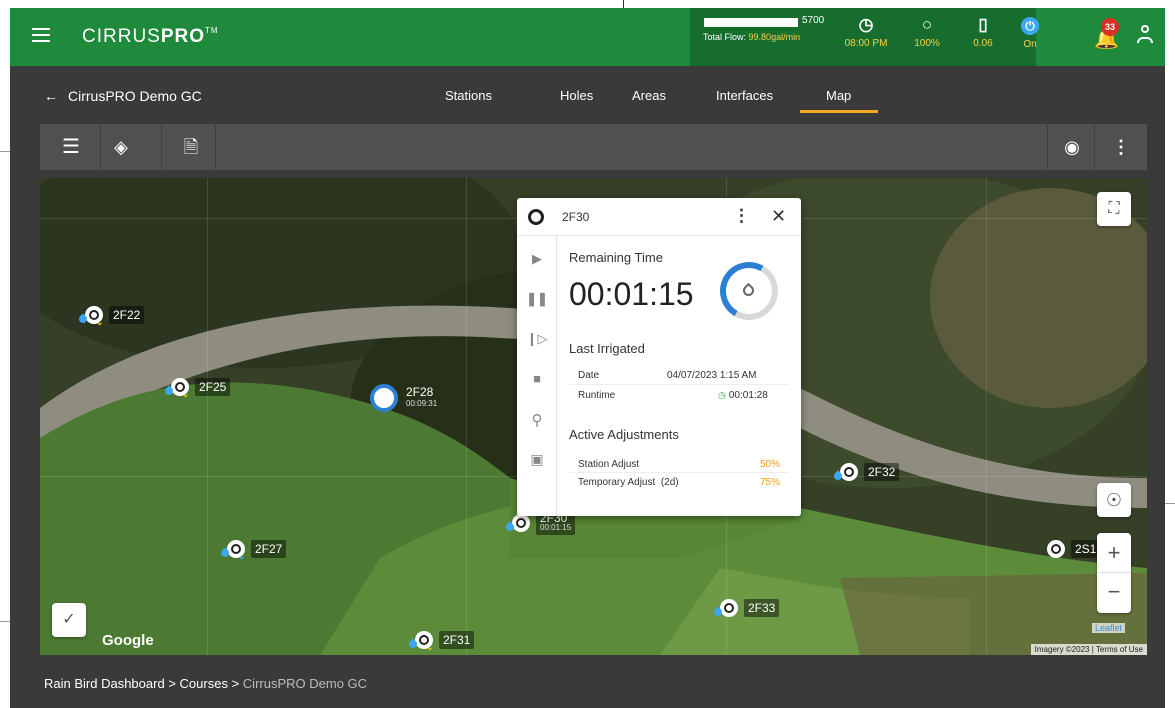 This screenshot has height=708, width=1175. Describe the element at coordinates (1114, 209) in the screenshot. I see `fullscreen-icon: ⛶` at that location.